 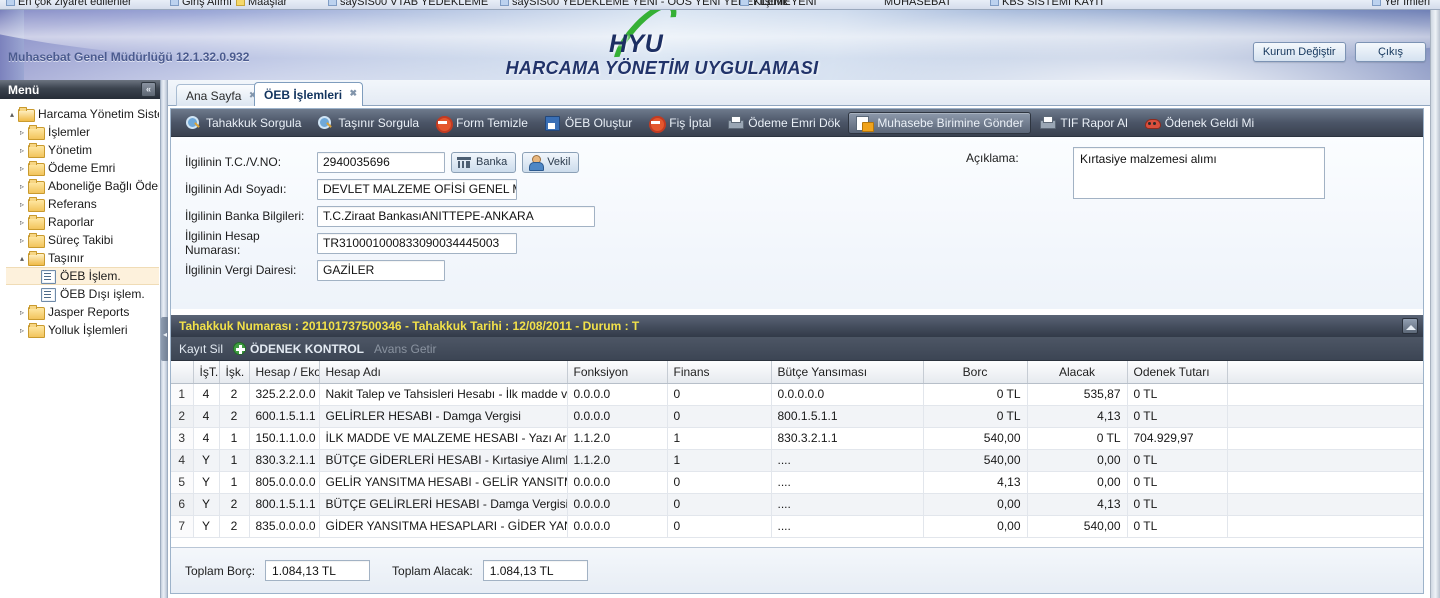 I want to click on sidebar-item-yonetim: ▹ Yönetim, so click(x=82, y=150).